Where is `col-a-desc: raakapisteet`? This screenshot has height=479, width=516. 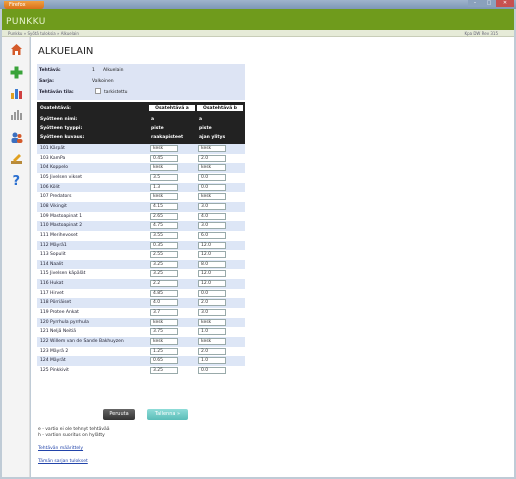 col-a-desc: raakapisteet is located at coordinates (167, 137).